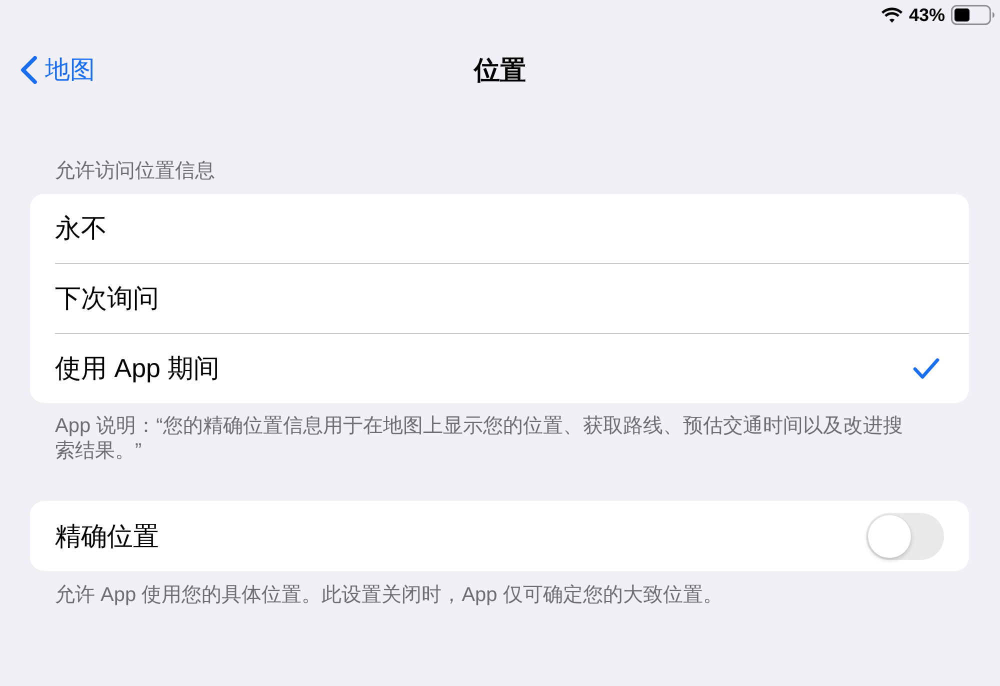 This screenshot has width=1000, height=686. What do you see at coordinates (926, 15) in the screenshot?
I see `battery-percentage: 43%` at bounding box center [926, 15].